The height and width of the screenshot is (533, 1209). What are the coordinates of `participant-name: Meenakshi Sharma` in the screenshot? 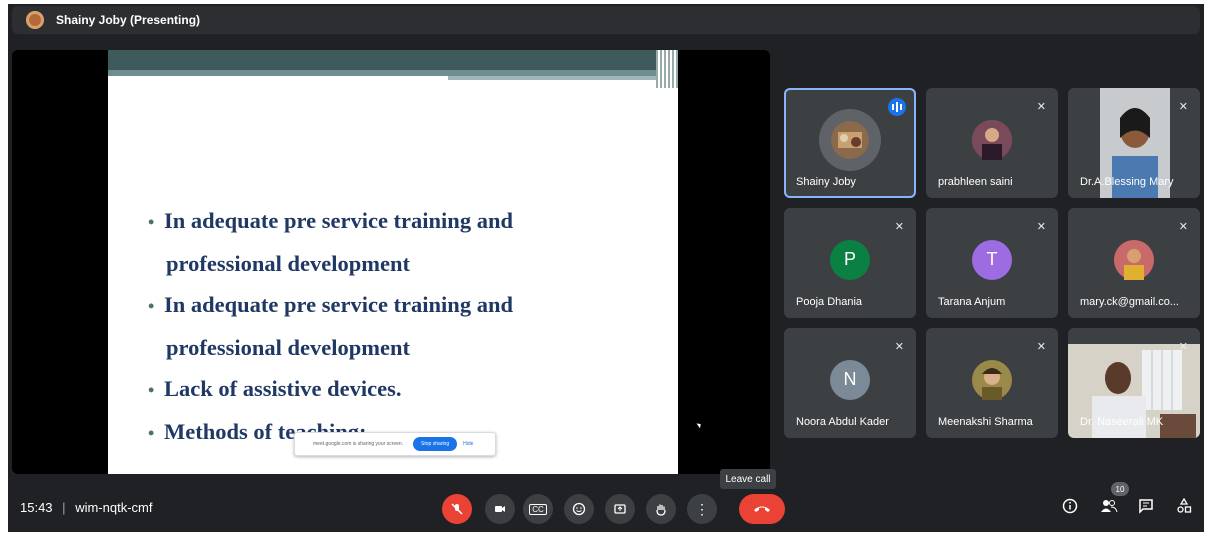 It's located at (985, 422).